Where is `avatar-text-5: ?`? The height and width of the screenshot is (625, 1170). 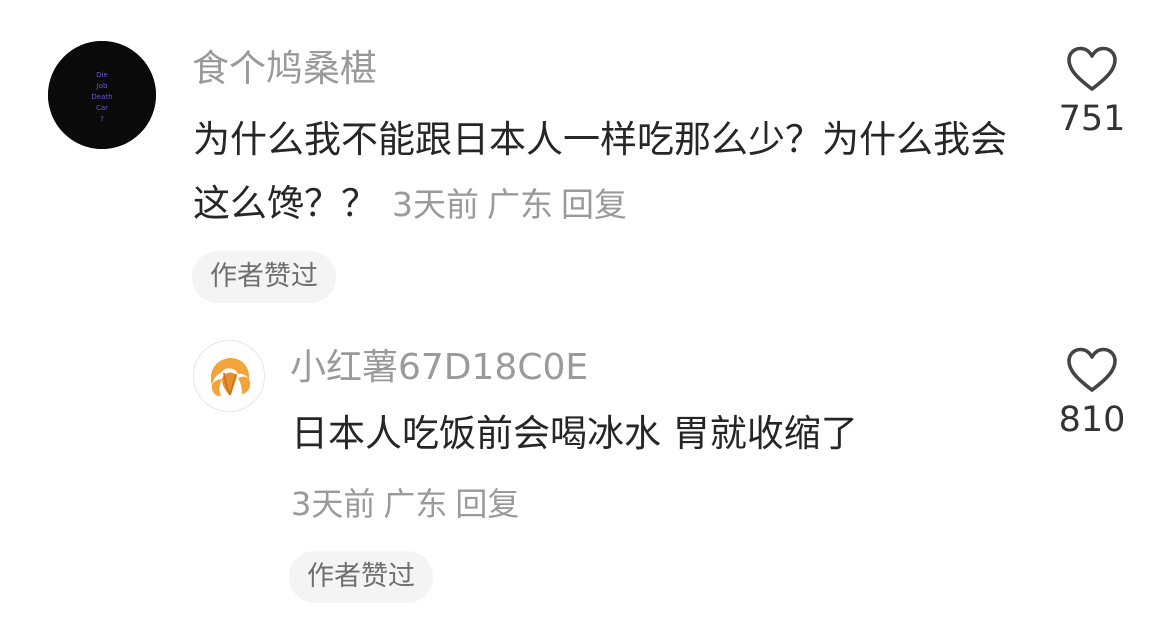 avatar-text-5: ? is located at coordinates (102, 119).